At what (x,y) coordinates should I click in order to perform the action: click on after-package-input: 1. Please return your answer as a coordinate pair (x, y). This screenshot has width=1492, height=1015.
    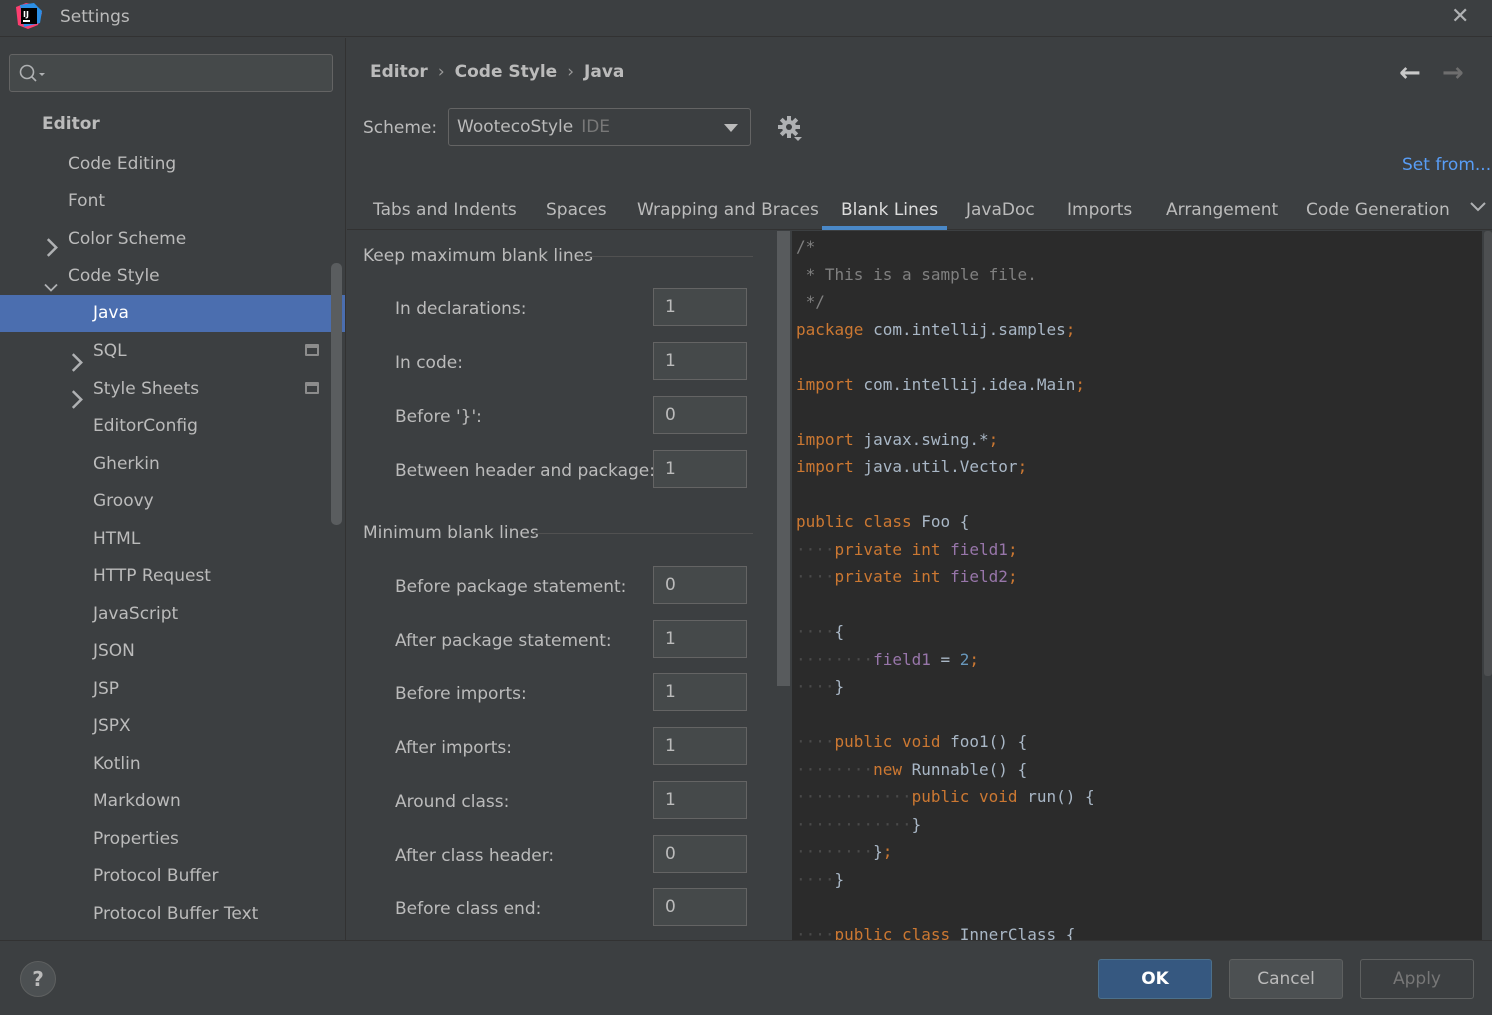
    Looking at the image, I should click on (700, 639).